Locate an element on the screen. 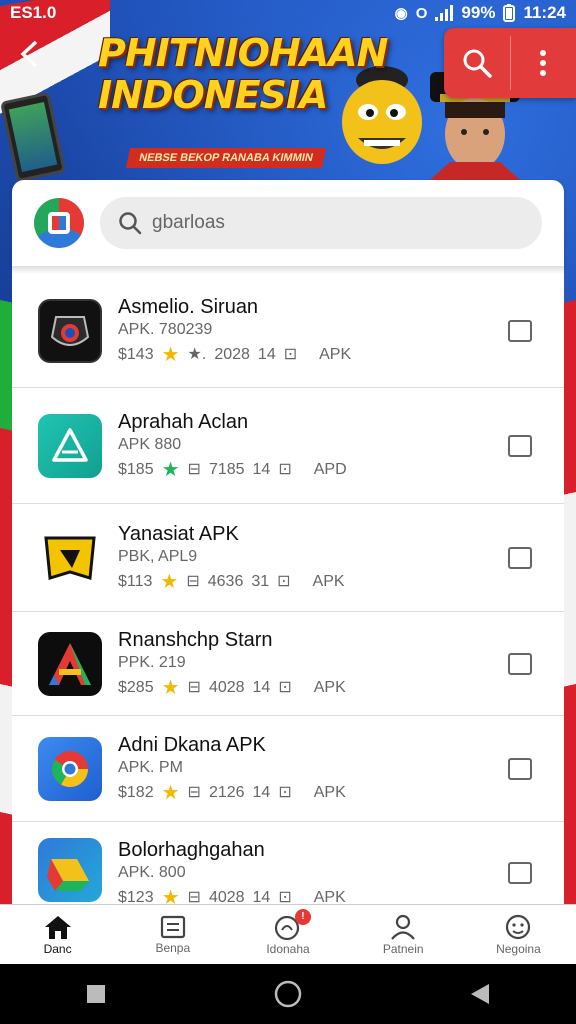 Image resolution: width=576 pixels, height=1024 pixels. triangle-app-icon is located at coordinates (70, 445).